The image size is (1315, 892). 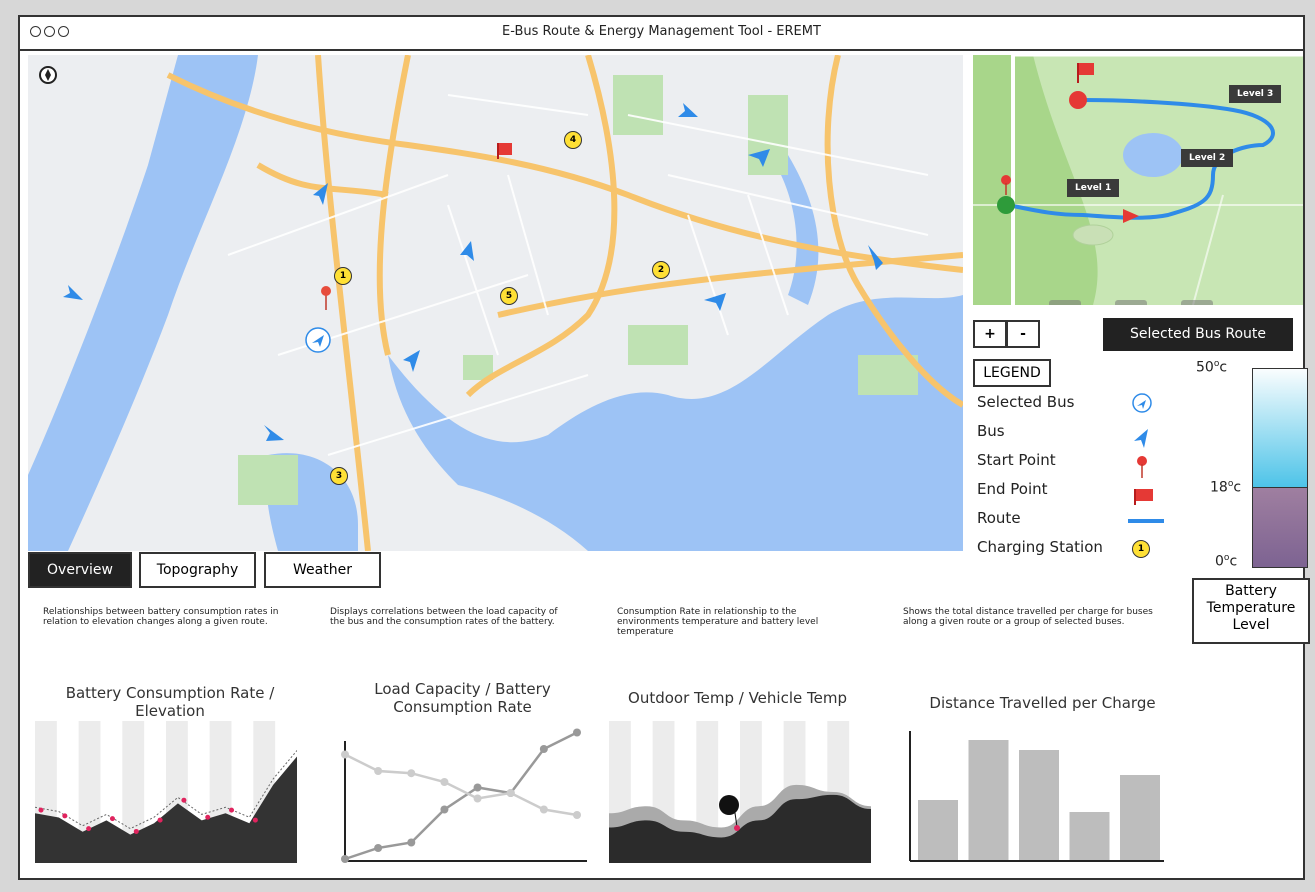 What do you see at coordinates (1141, 438) in the screenshot?
I see `legend-bus-icon` at bounding box center [1141, 438].